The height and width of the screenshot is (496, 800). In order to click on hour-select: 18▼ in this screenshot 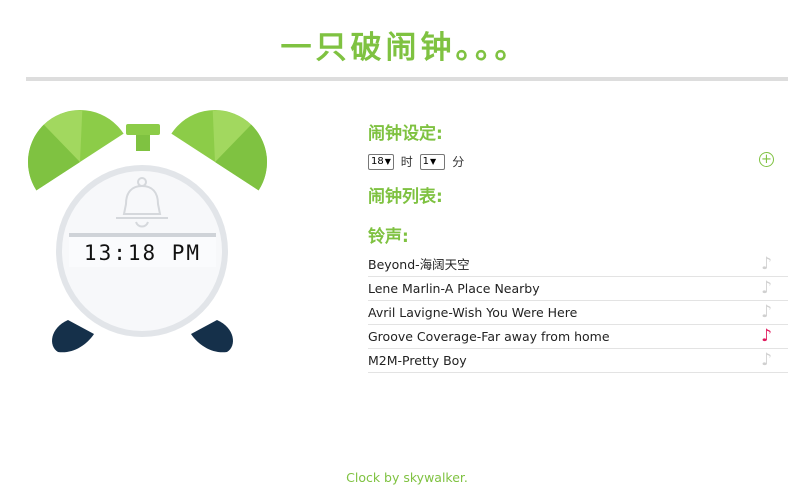, I will do `click(381, 161)`.